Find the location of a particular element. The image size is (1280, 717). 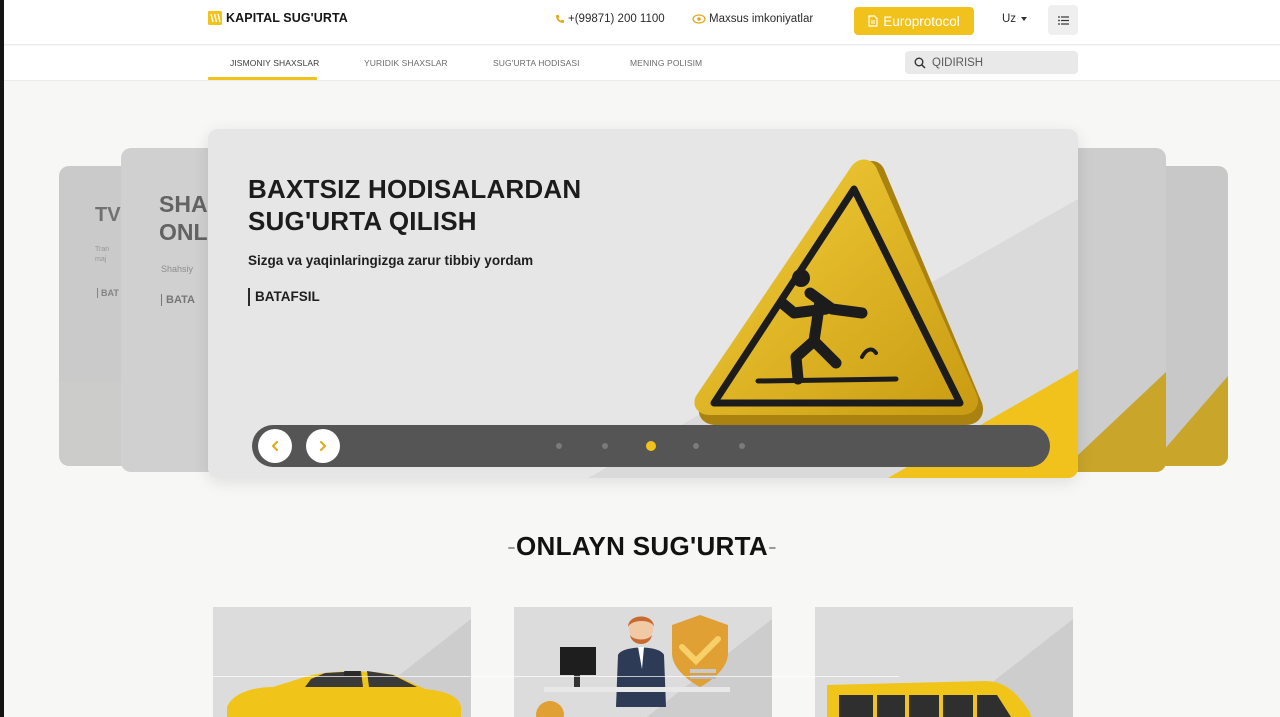

product-card-car is located at coordinates (342, 662).